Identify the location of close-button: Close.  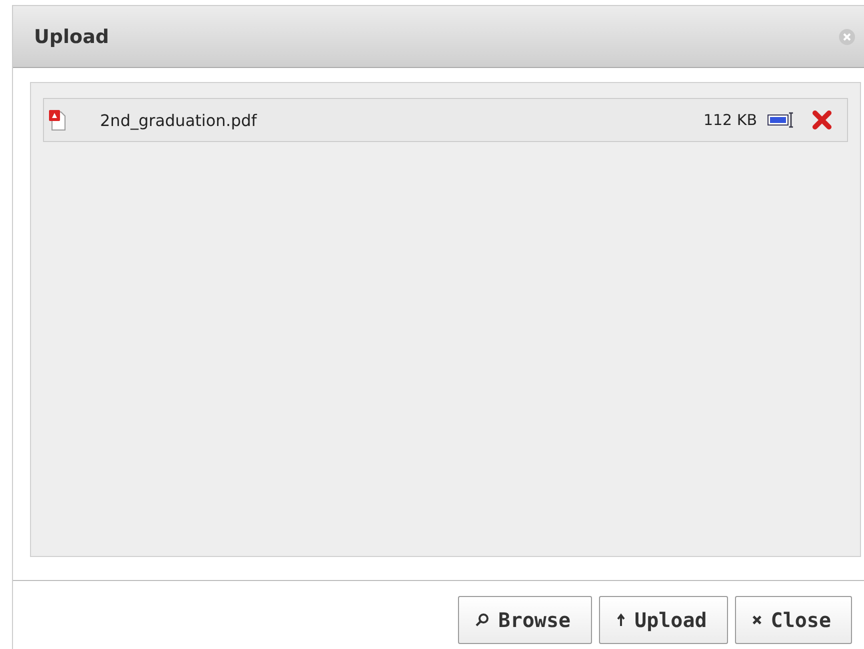
(793, 620).